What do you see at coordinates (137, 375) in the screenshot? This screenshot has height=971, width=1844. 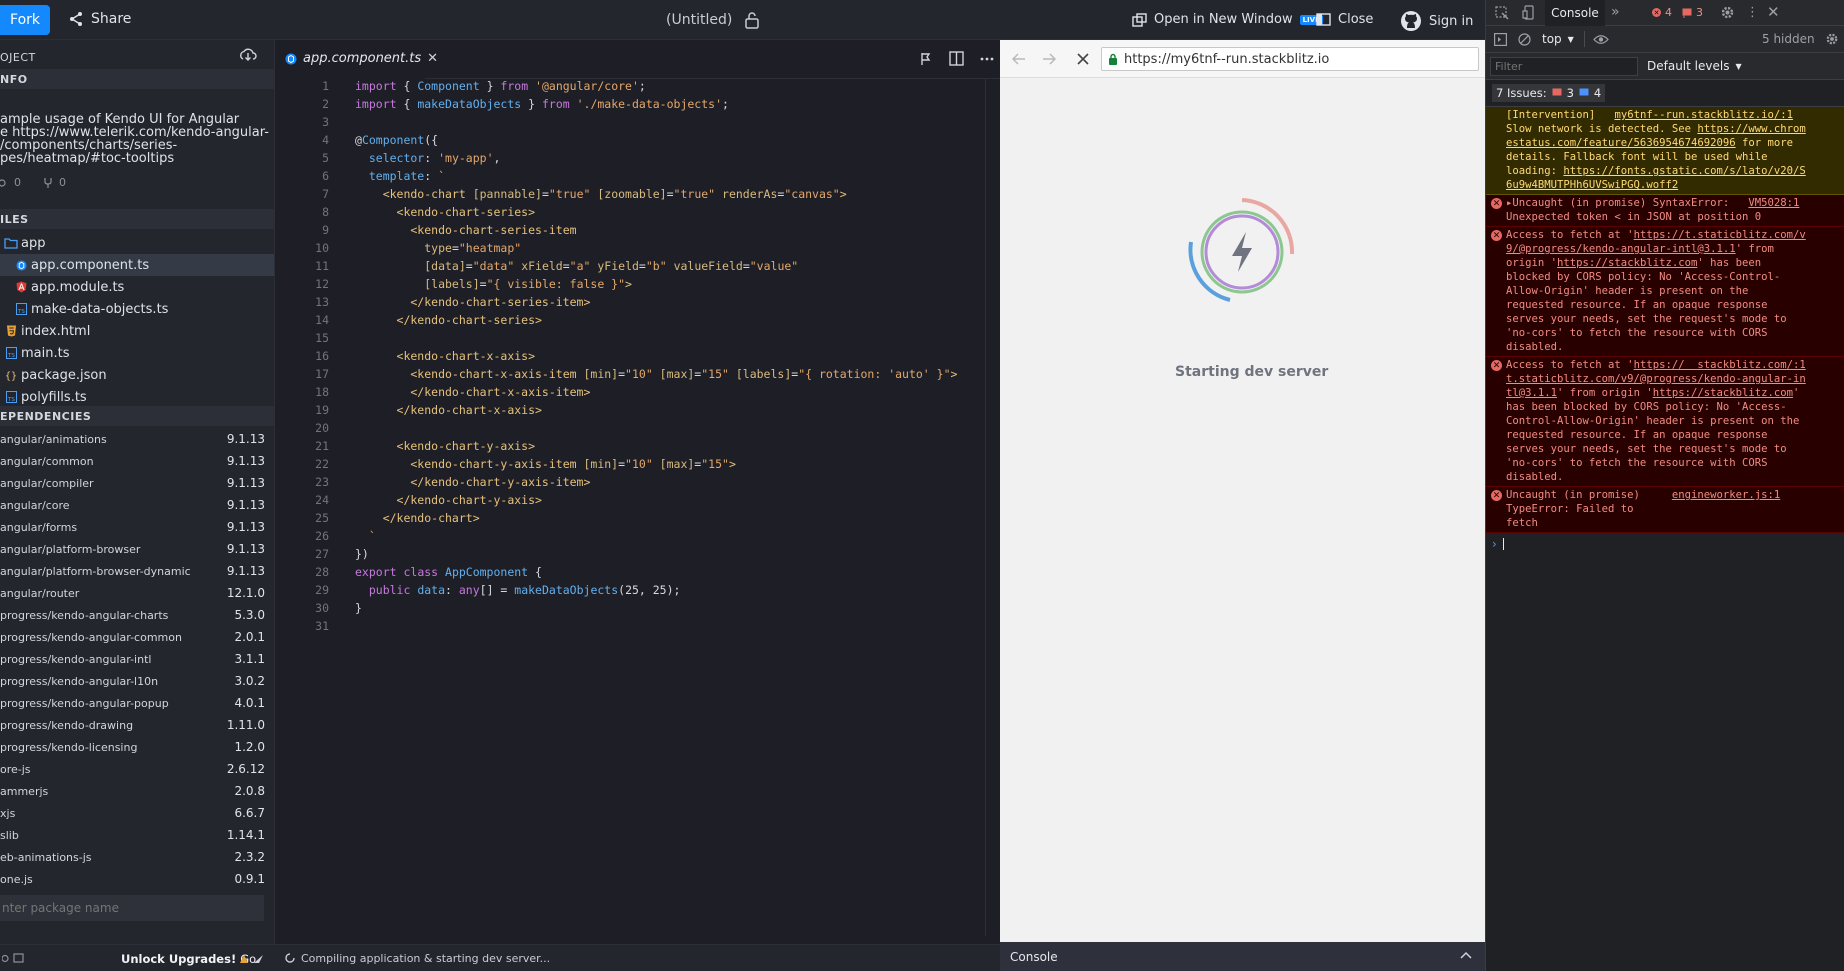 I see `file-item: {} package.json` at bounding box center [137, 375].